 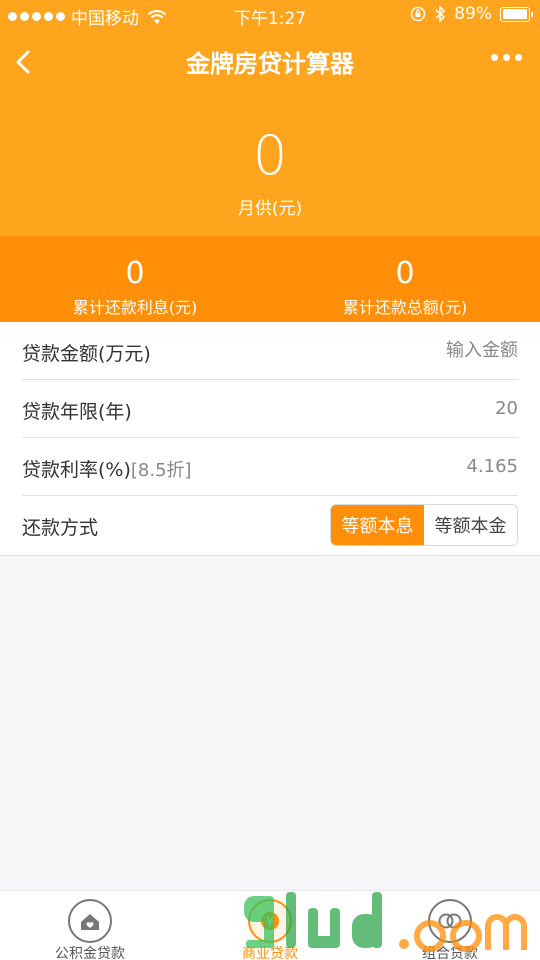 I want to click on status-bar: 中国移动 下午1:27 89%, so click(x=270, y=15).